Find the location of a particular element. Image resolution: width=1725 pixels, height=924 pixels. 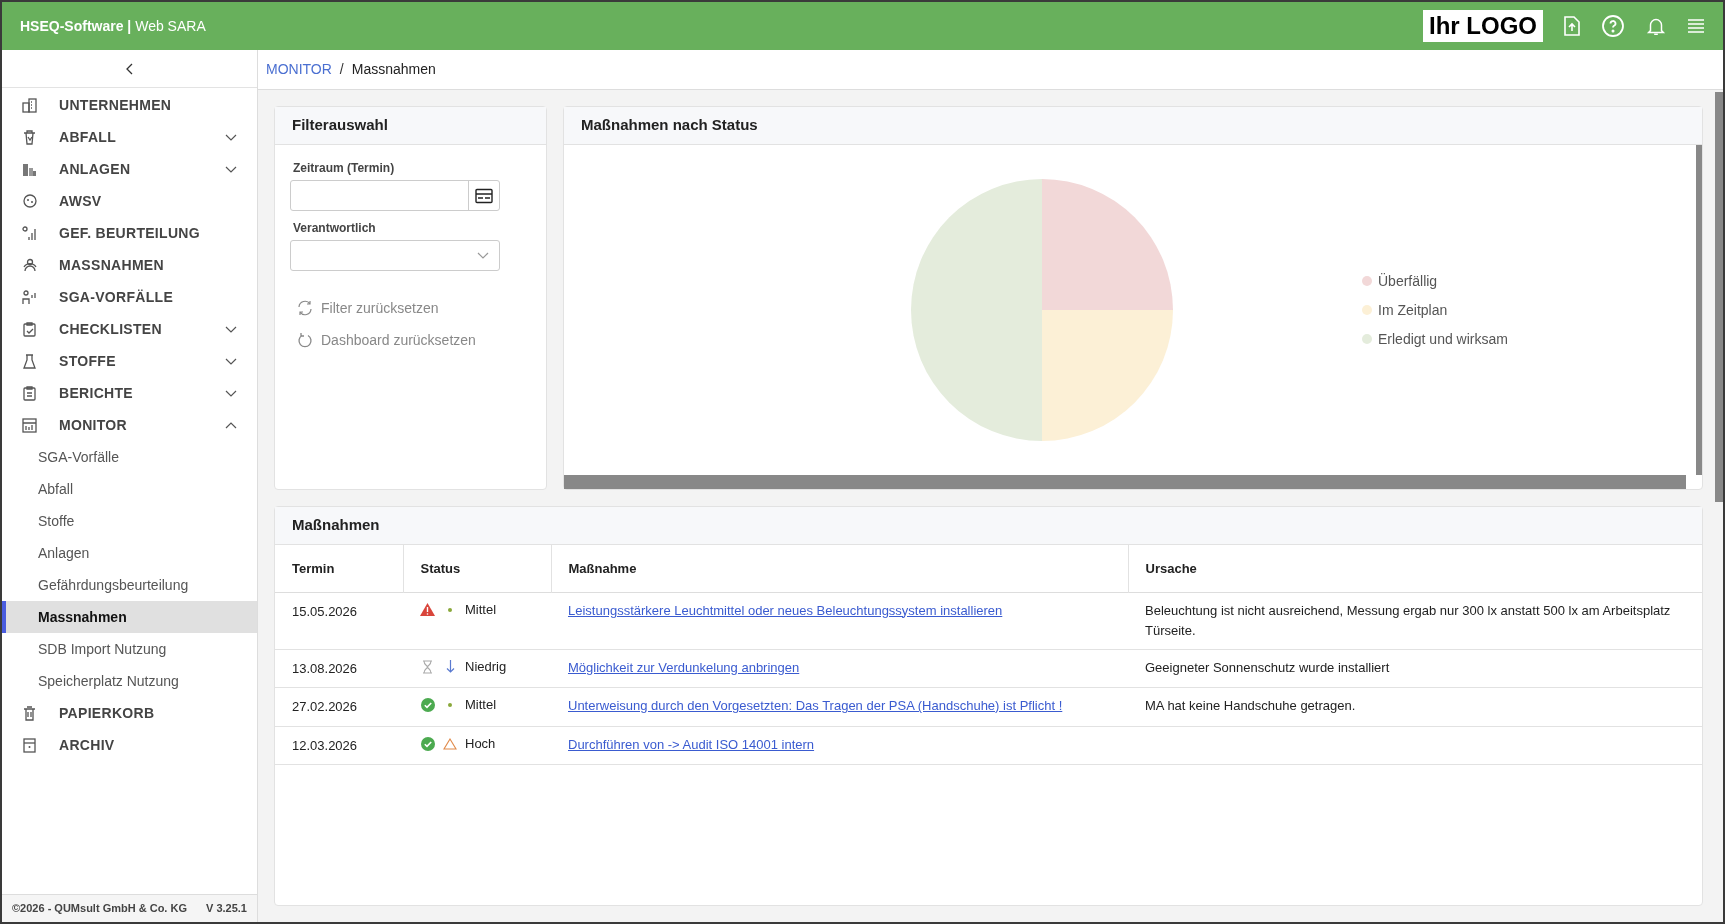

triangle-icon is located at coordinates (450, 743).